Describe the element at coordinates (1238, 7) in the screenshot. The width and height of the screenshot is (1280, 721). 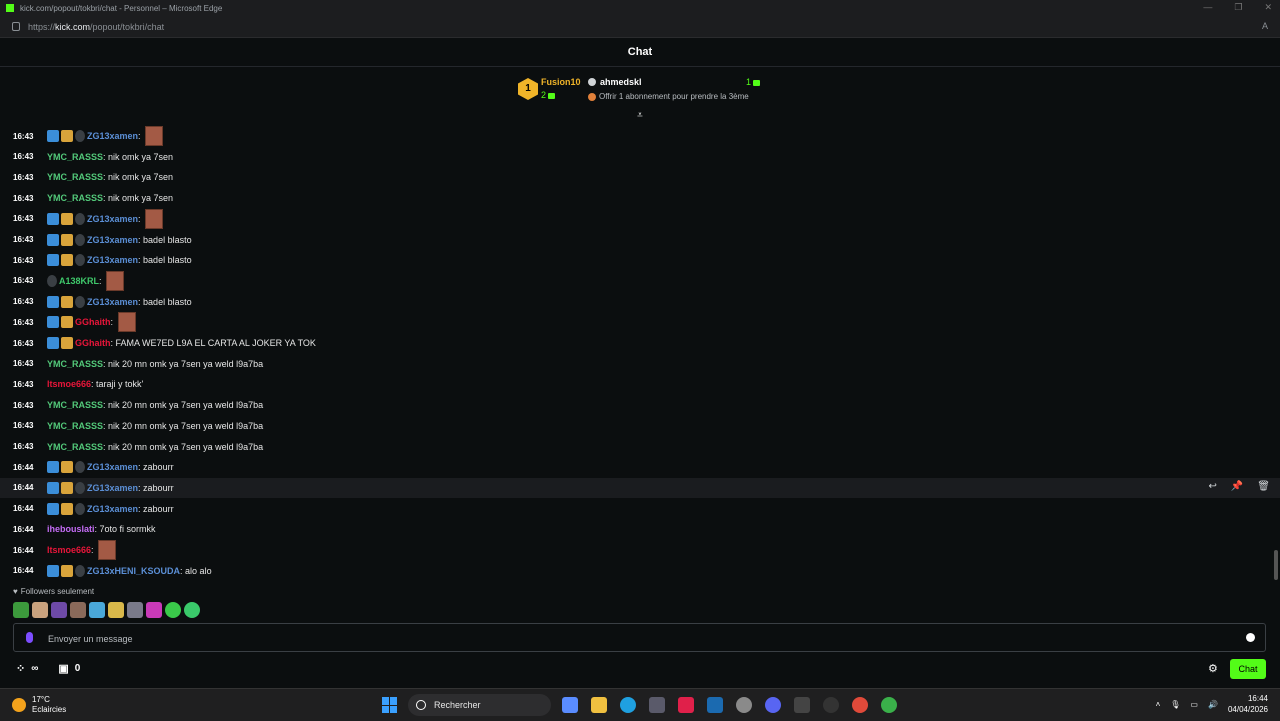
I see `restore-button: ❐` at that location.